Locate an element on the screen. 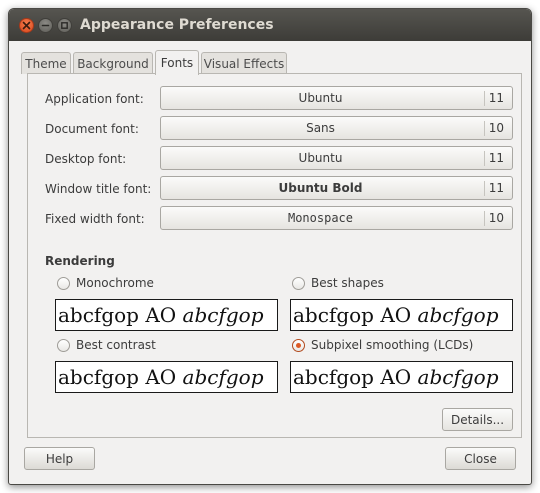 The image size is (540, 493). best-contrast-preview: abcfgop AO abcfgop is located at coordinates (166, 377).